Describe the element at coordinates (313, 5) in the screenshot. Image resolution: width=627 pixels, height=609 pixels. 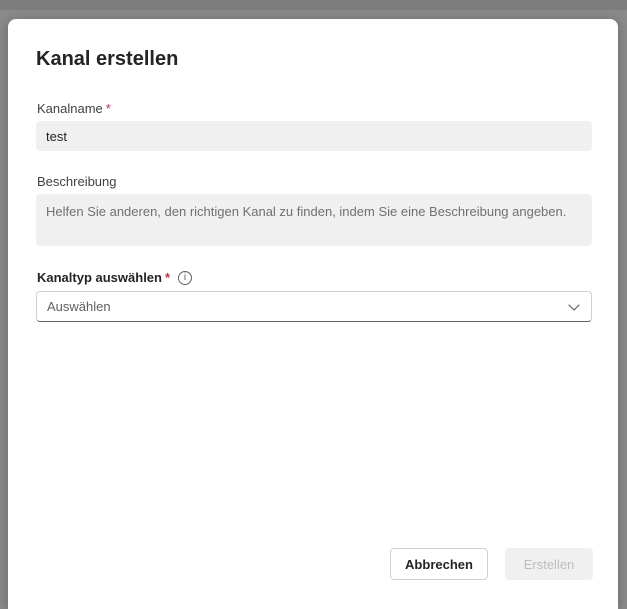
I see `backdrop` at that location.